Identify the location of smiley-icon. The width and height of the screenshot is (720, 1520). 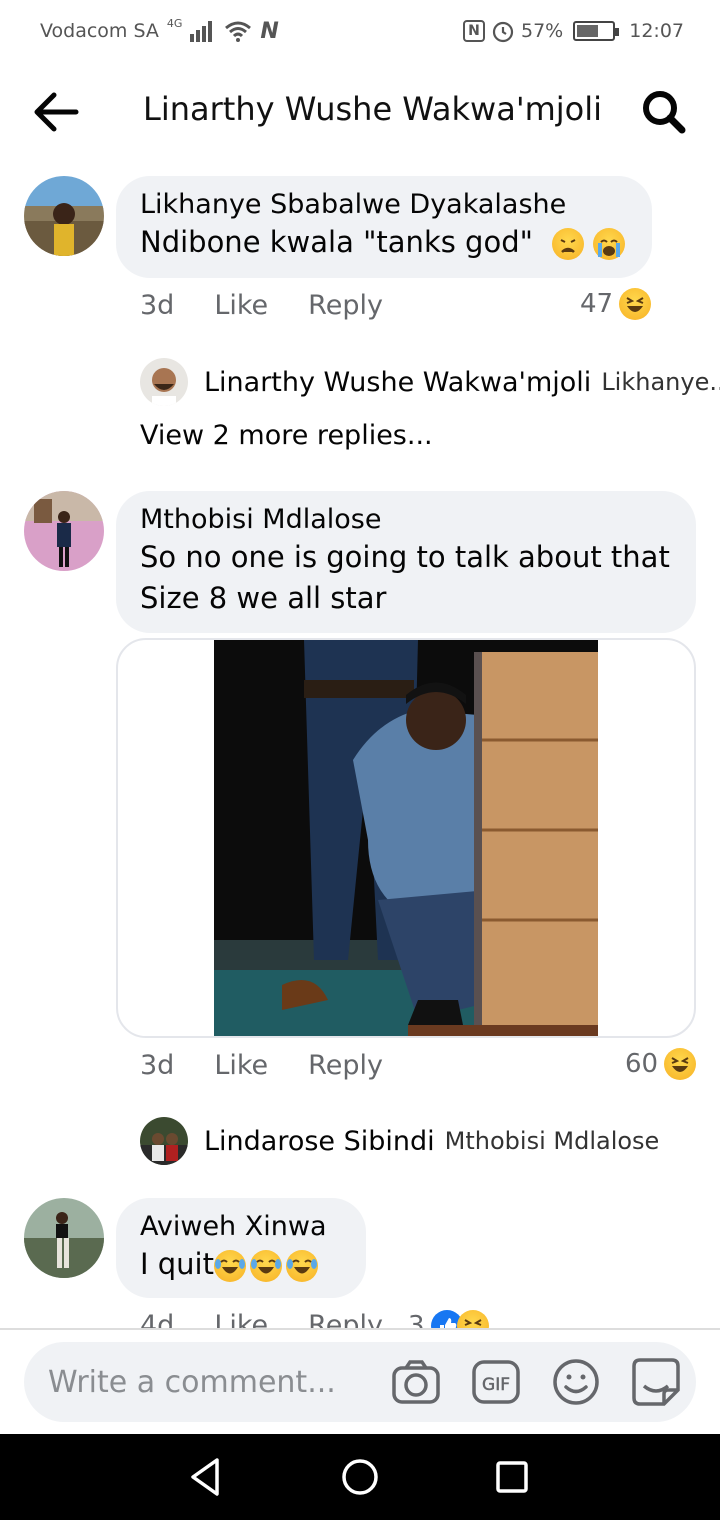
(576, 1382).